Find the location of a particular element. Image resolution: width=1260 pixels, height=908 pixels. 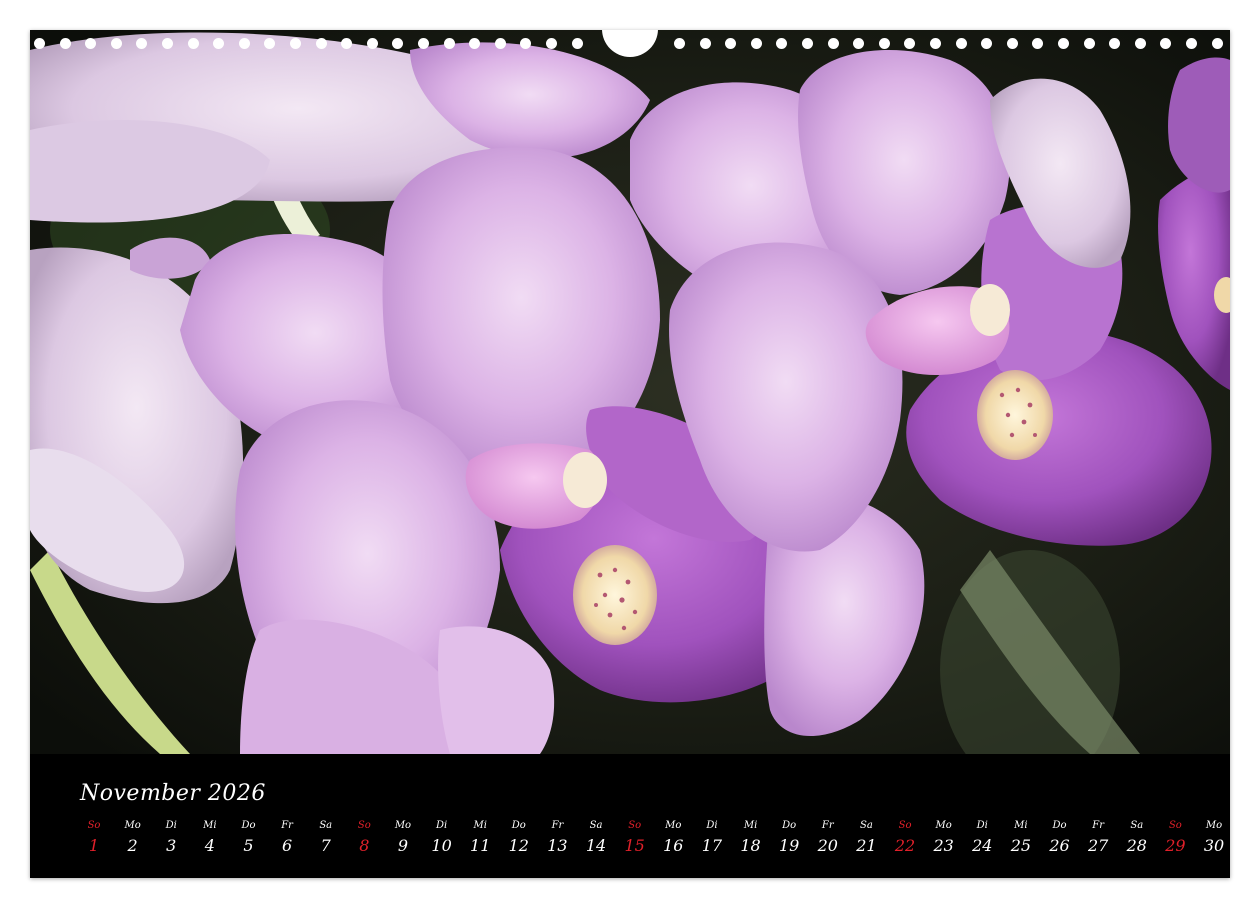

day-cell: Di 10 is located at coordinates (442, 837).